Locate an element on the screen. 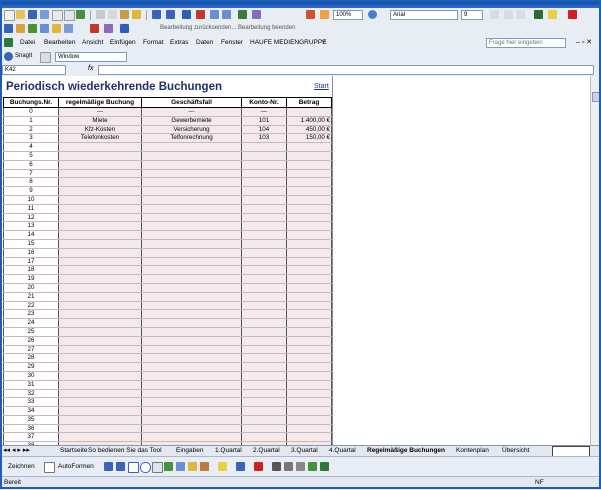 This screenshot has height=490, width=601. diagram-icon is located at coordinates (180, 466).